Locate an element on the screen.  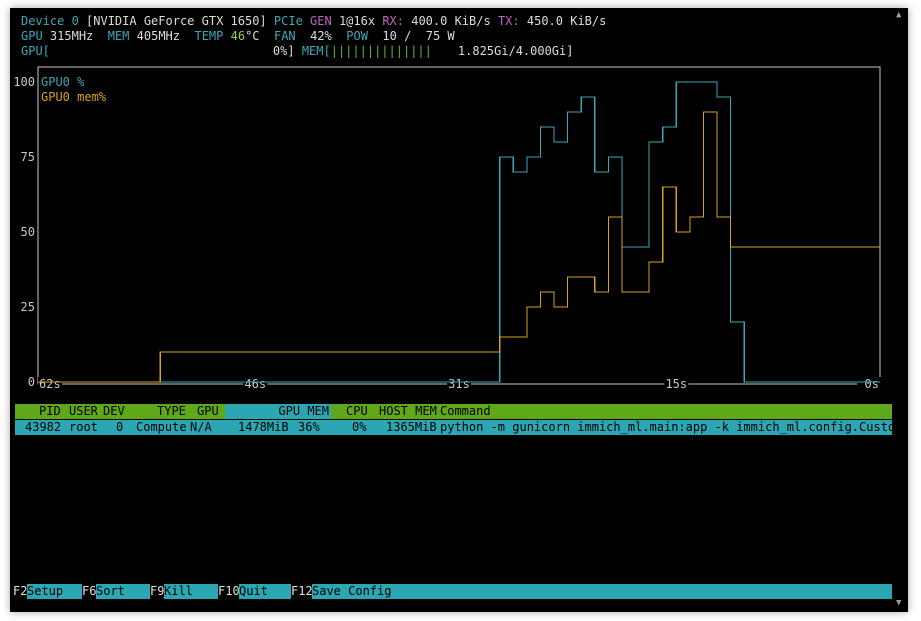
save-config-button: Save Config is located at coordinates (602, 591).